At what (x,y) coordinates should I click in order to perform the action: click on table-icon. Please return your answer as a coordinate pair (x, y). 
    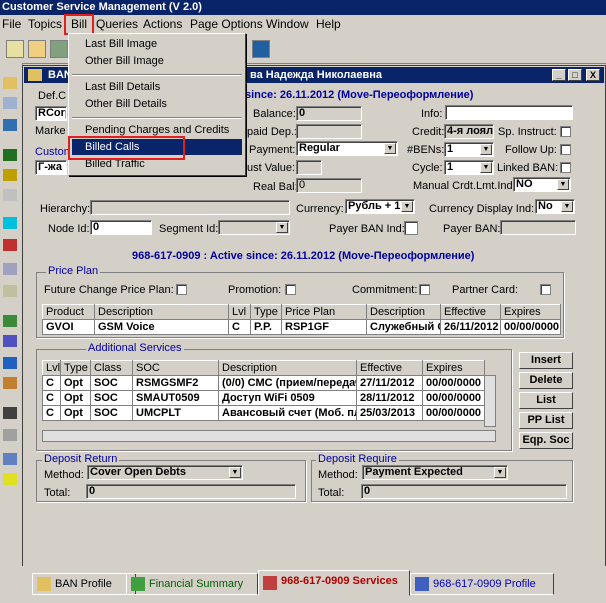
    Looking at the image, I should click on (10, 269).